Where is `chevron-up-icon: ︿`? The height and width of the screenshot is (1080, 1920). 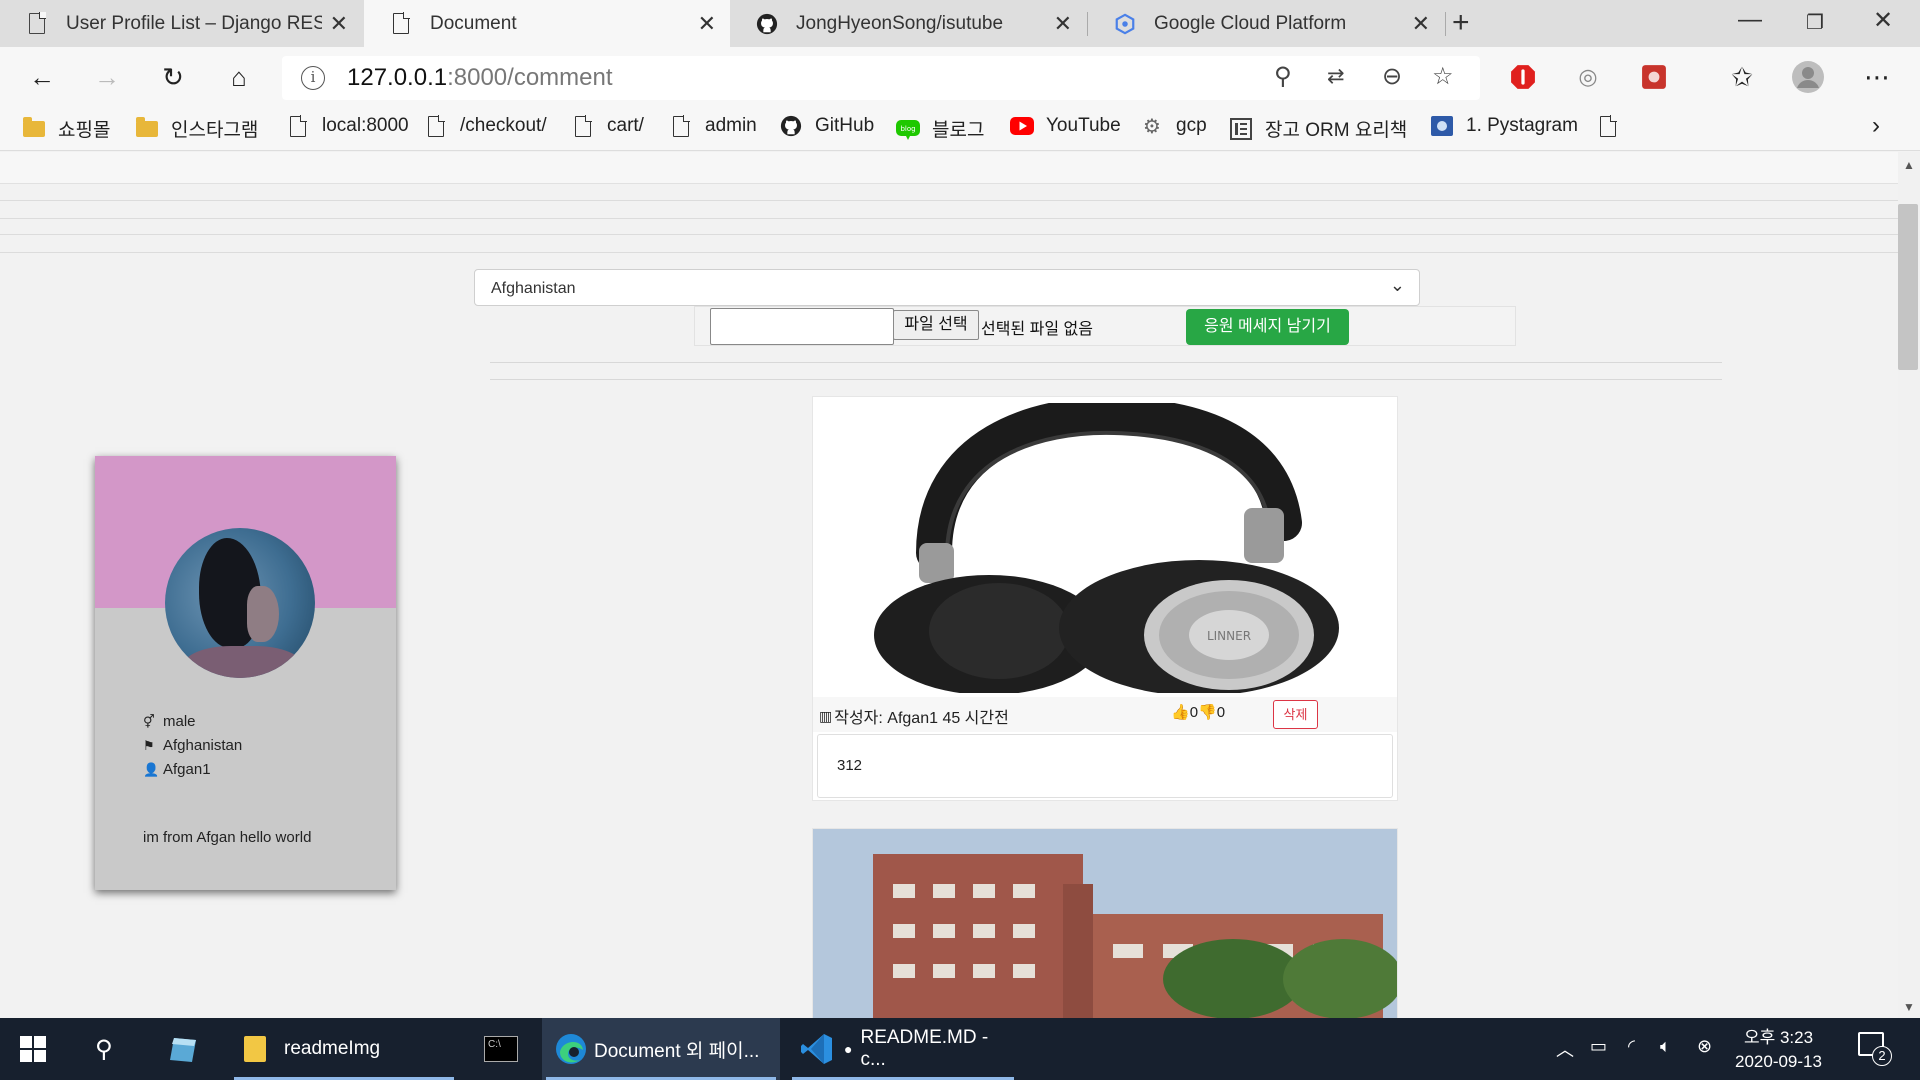 chevron-up-icon: ︿ is located at coordinates (1565, 1049).